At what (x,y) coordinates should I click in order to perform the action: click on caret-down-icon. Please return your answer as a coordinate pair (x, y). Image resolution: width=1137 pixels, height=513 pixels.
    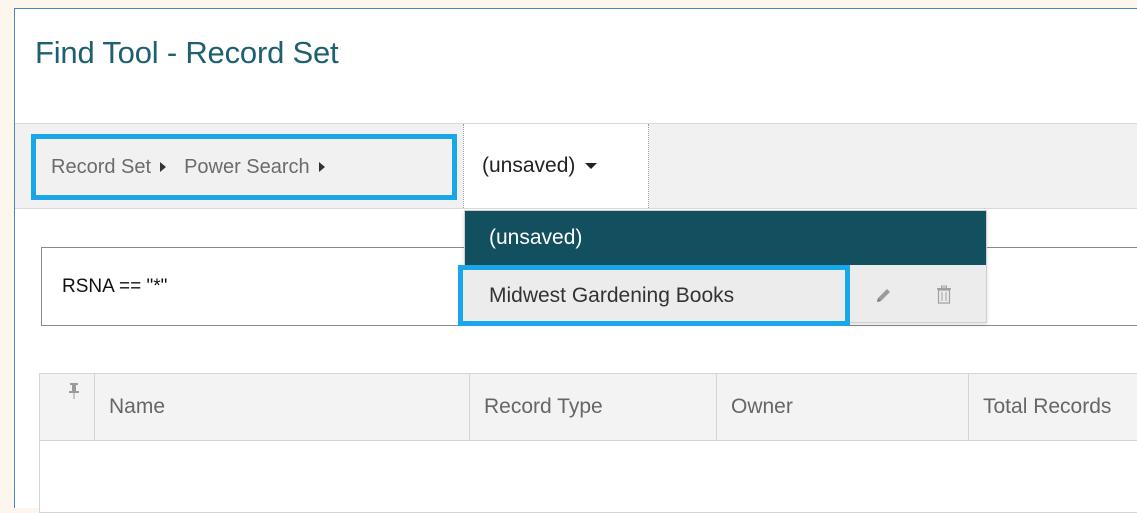
    Looking at the image, I should click on (591, 166).